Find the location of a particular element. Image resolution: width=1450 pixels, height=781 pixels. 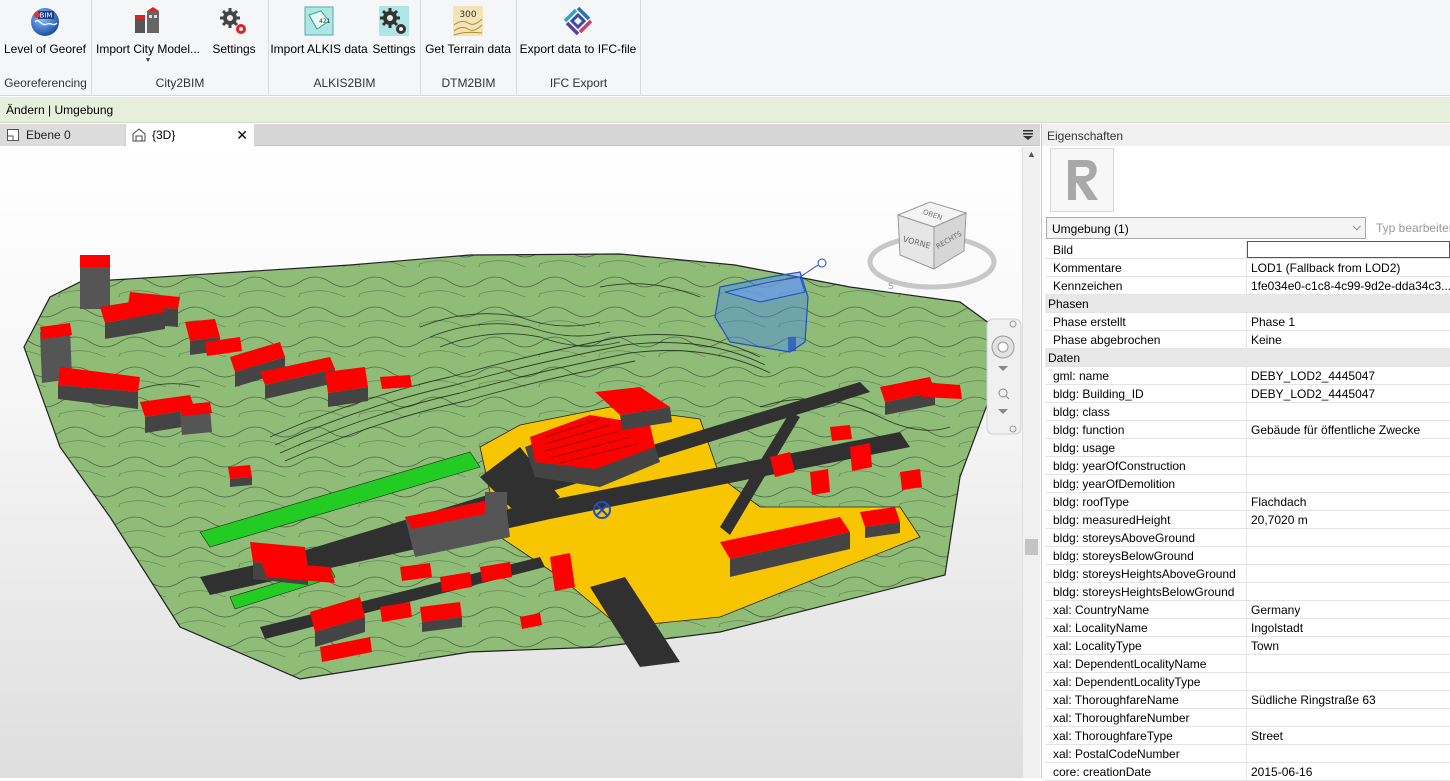

type-selector-dropdown: Umgebung (1) ⌵ is located at coordinates (1206, 228).